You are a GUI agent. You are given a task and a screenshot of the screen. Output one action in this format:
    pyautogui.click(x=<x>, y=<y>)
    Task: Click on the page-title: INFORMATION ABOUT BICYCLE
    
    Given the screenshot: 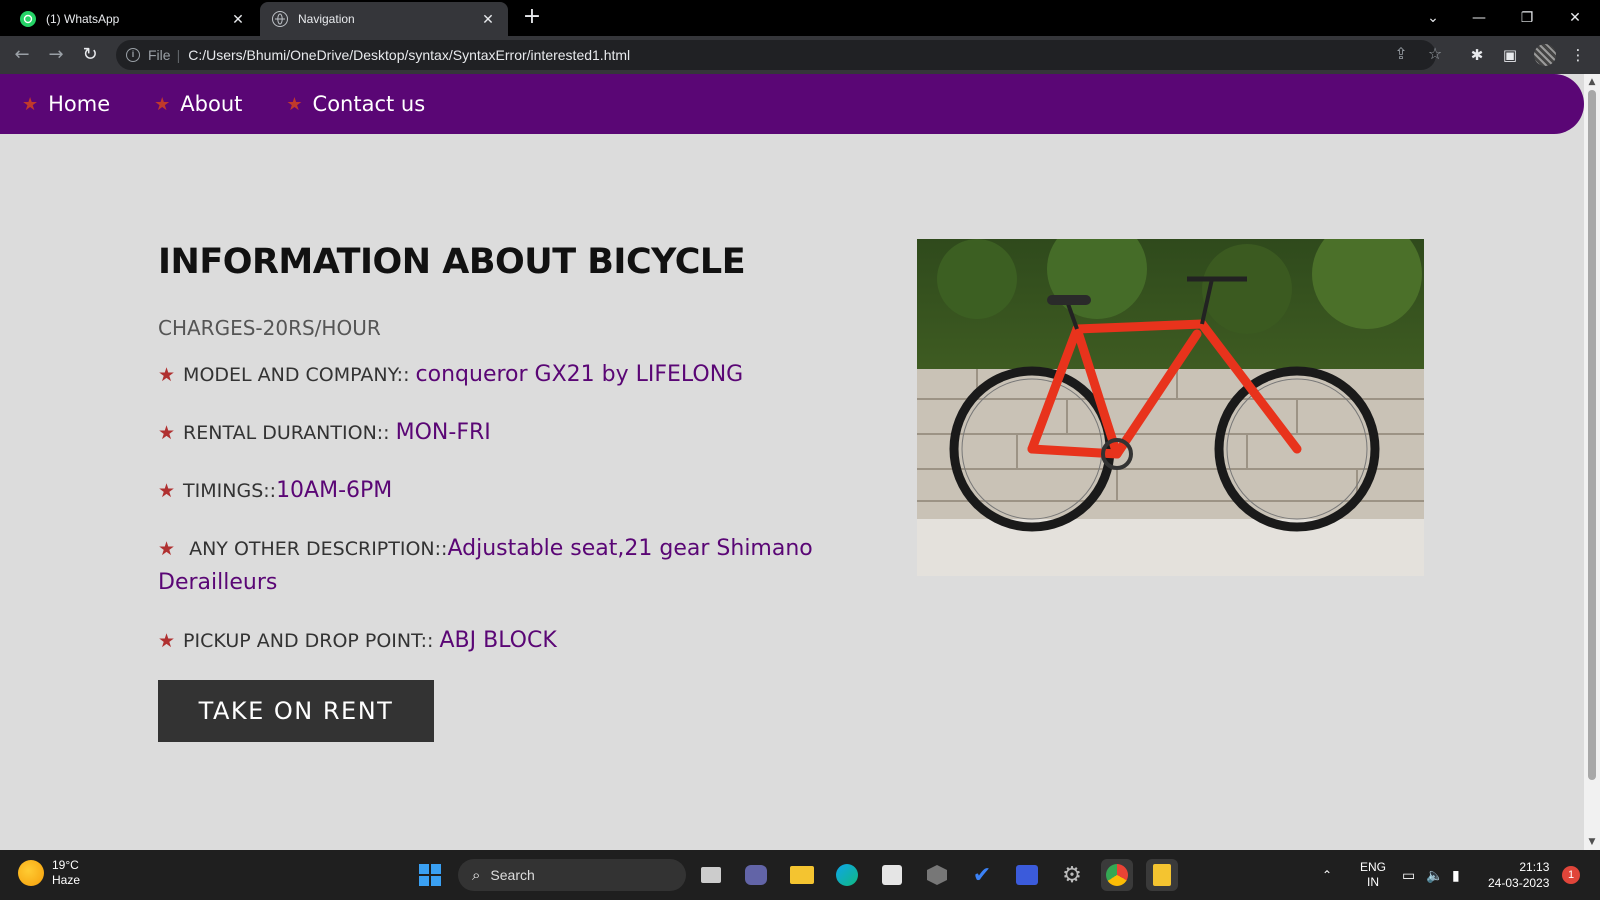 What is the action you would take?
    pyautogui.click(x=452, y=262)
    